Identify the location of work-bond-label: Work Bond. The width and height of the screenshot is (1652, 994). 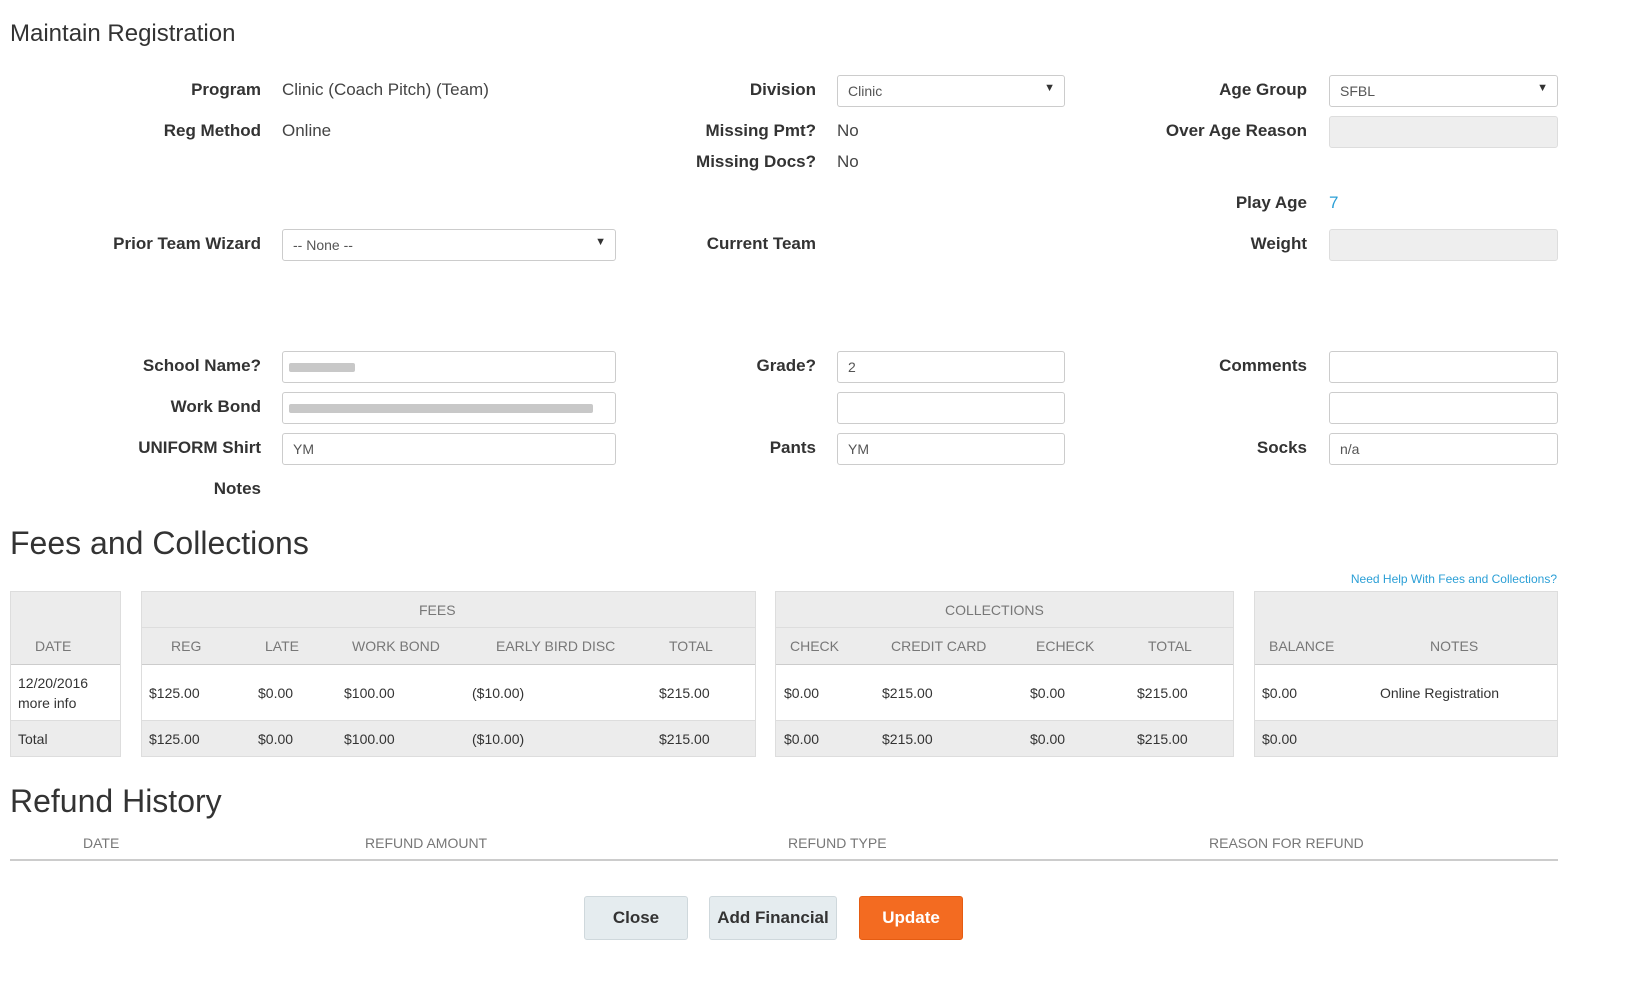
(215, 406).